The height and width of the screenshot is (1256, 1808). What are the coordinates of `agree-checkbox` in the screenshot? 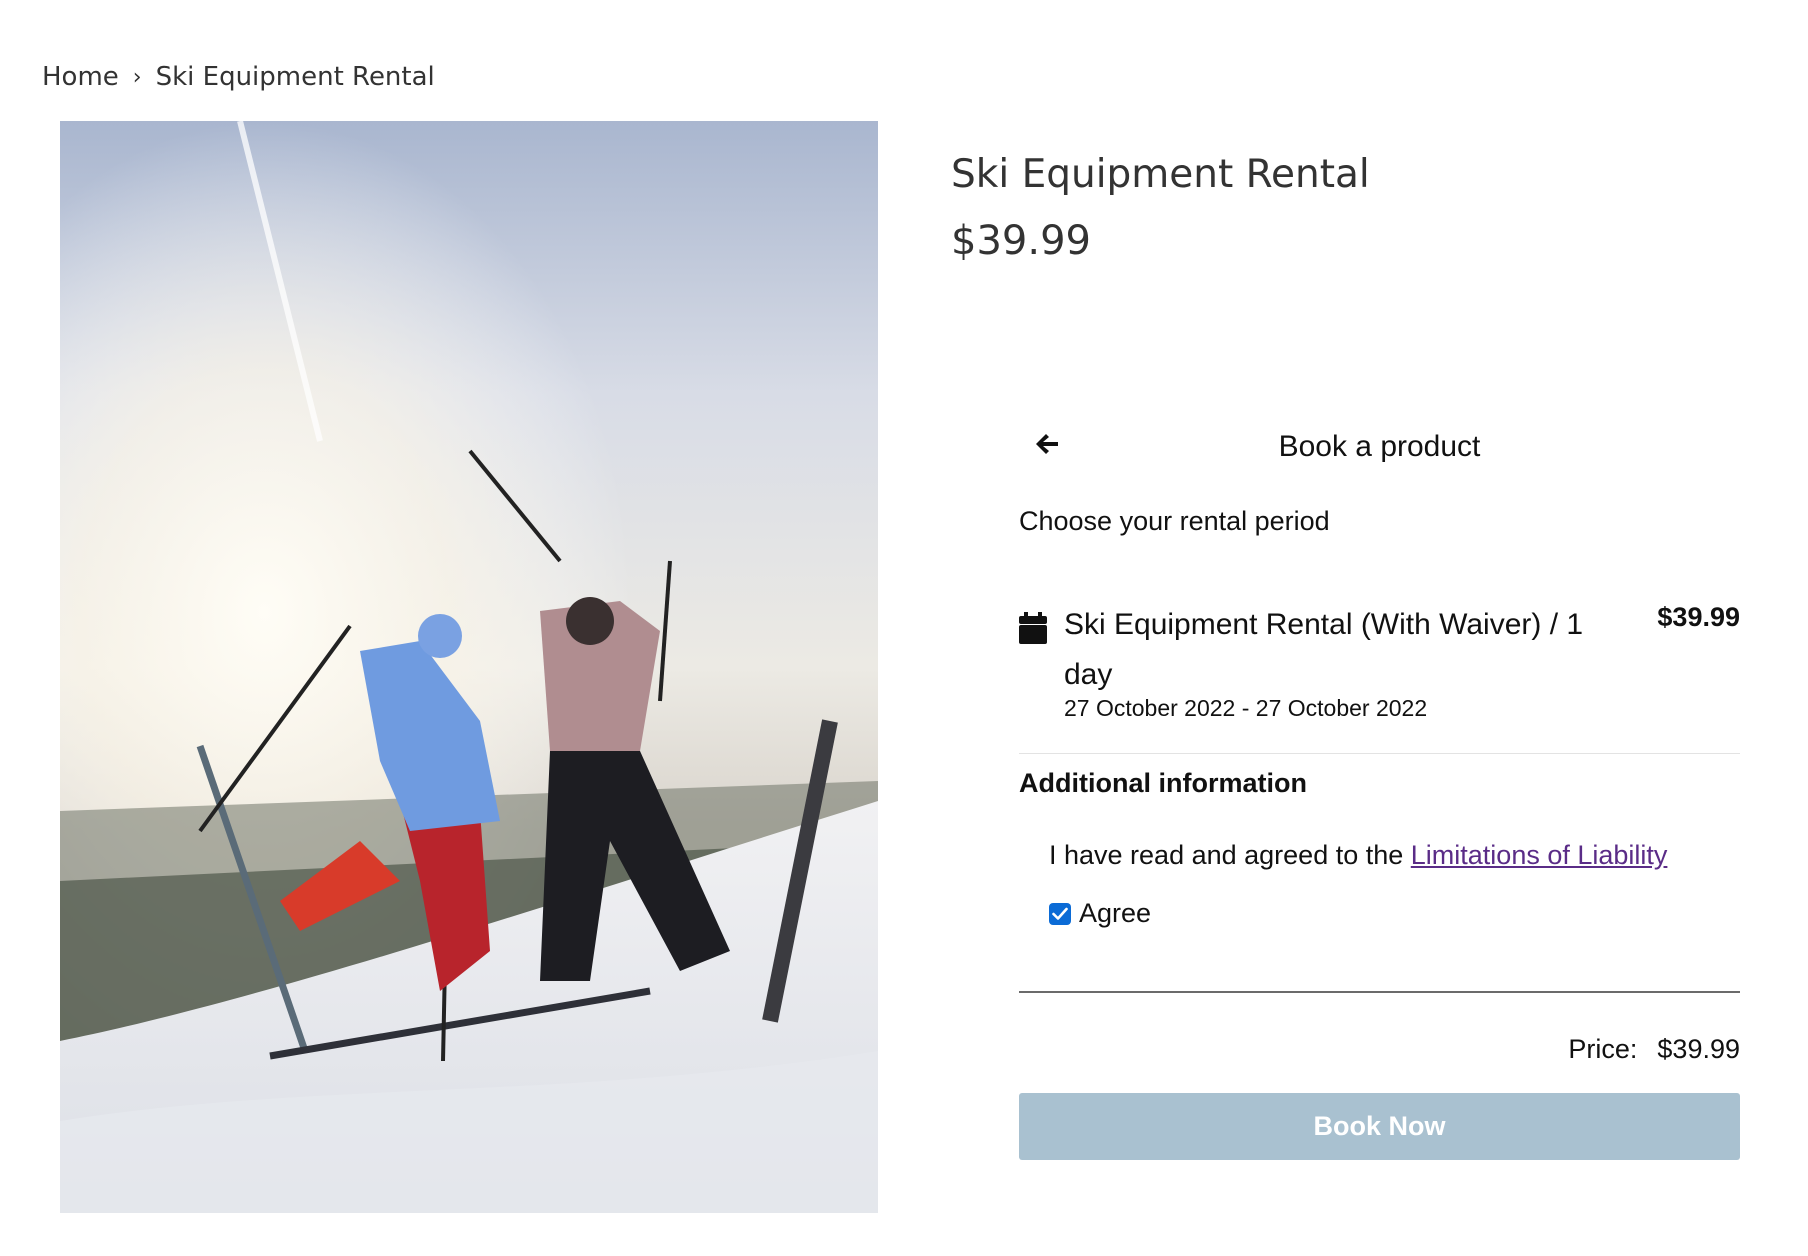 It's located at (1060, 913).